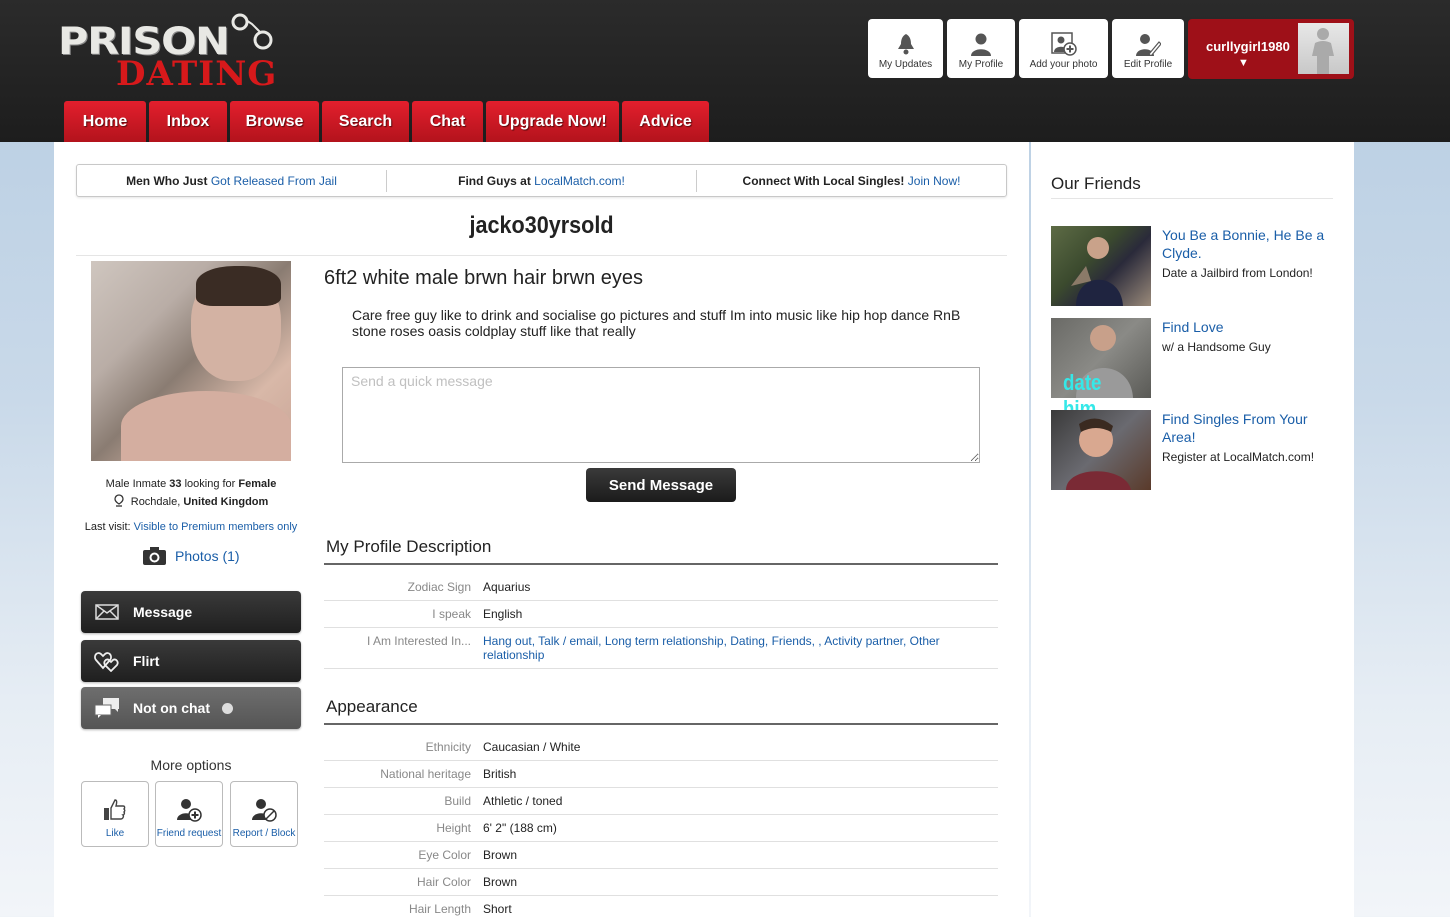 This screenshot has height=917, width=1450. I want to click on detail-value: Short, so click(497, 909).